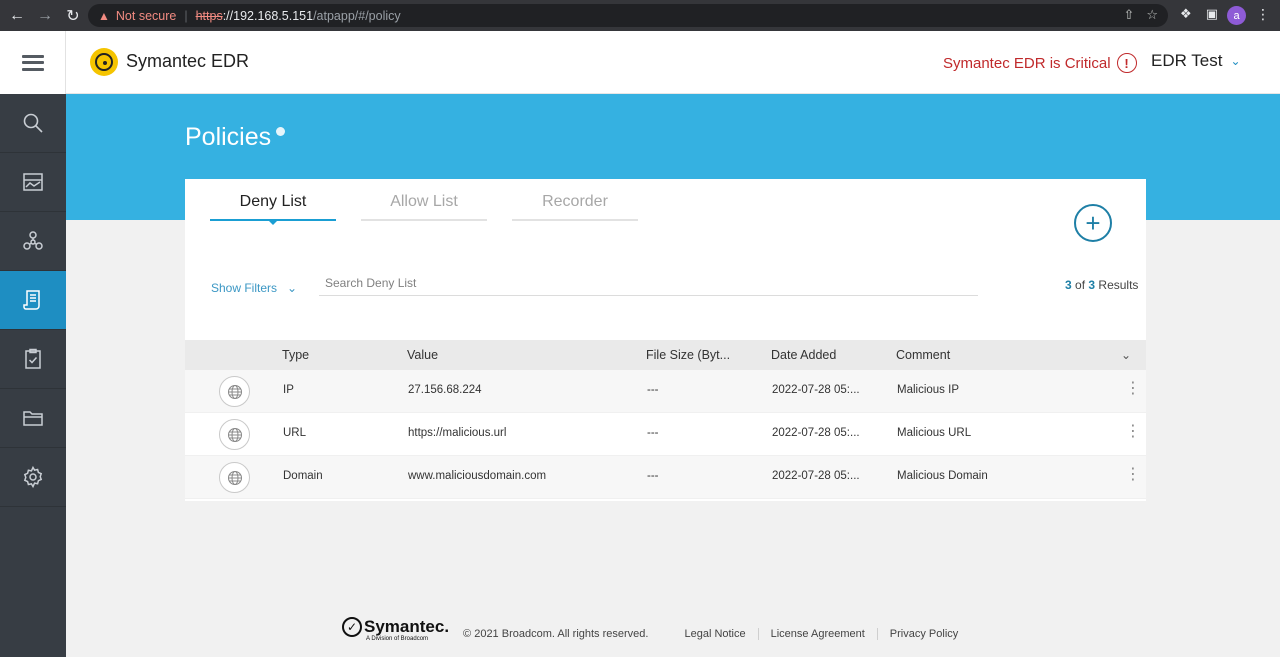 This screenshot has width=1280, height=657. I want to click on column-header-date-added: Date Added, so click(803, 355).